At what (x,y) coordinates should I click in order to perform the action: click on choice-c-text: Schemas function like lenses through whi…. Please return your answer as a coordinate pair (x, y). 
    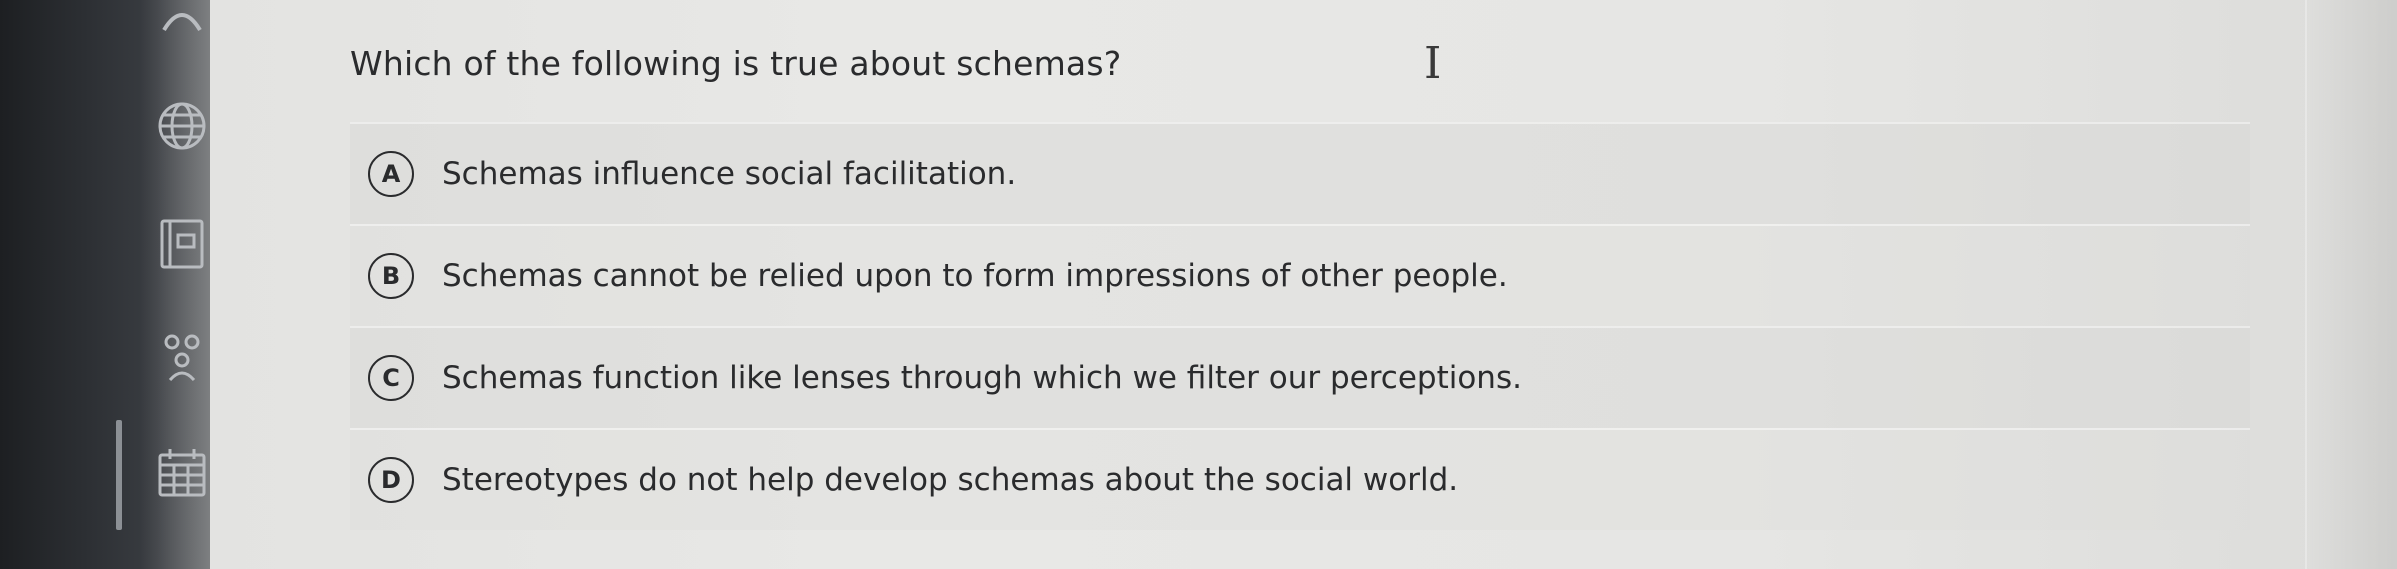
    Looking at the image, I should click on (982, 378).